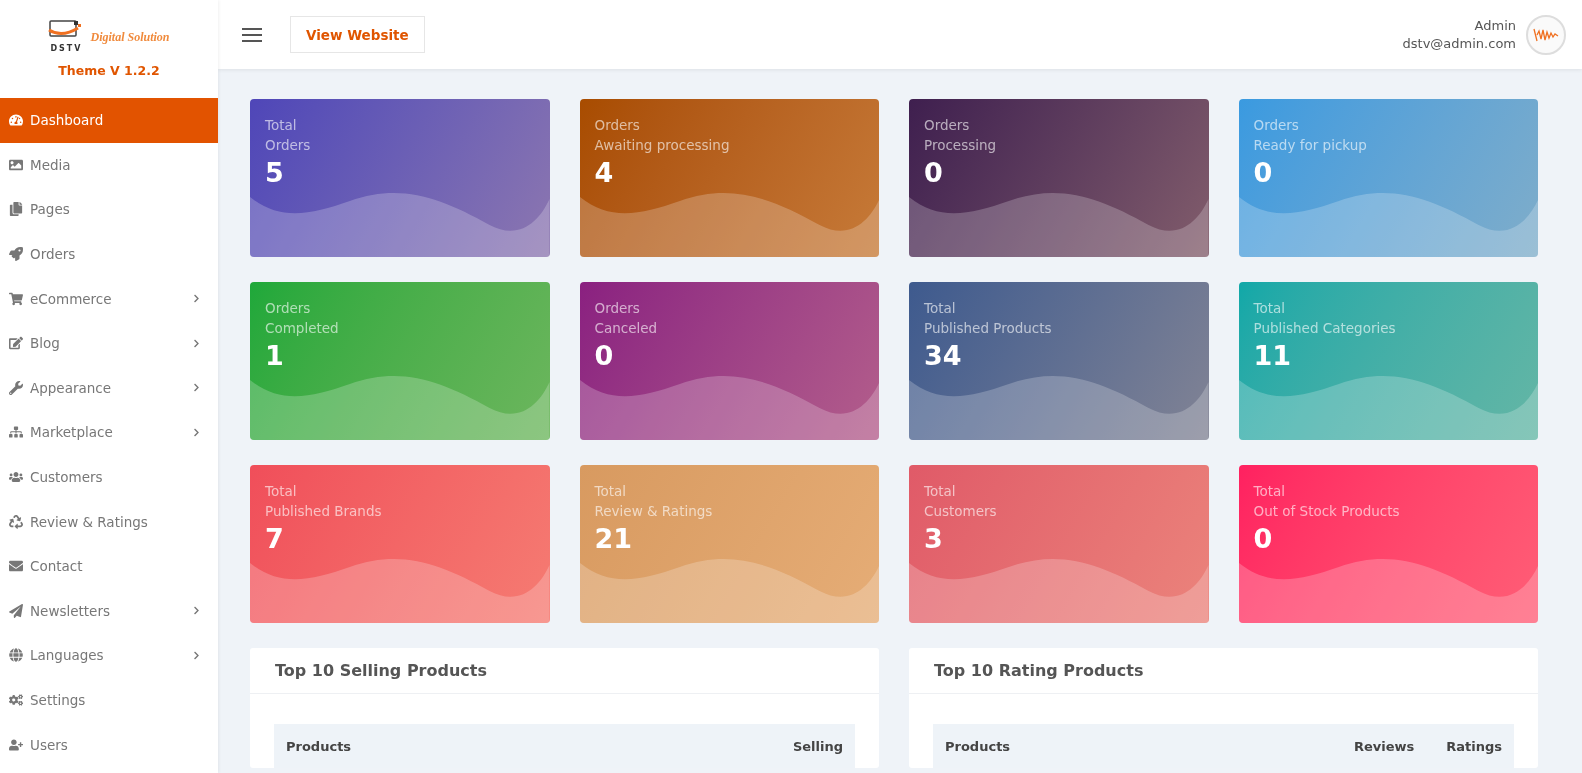  What do you see at coordinates (16, 655) in the screenshot?
I see `globe-icon` at bounding box center [16, 655].